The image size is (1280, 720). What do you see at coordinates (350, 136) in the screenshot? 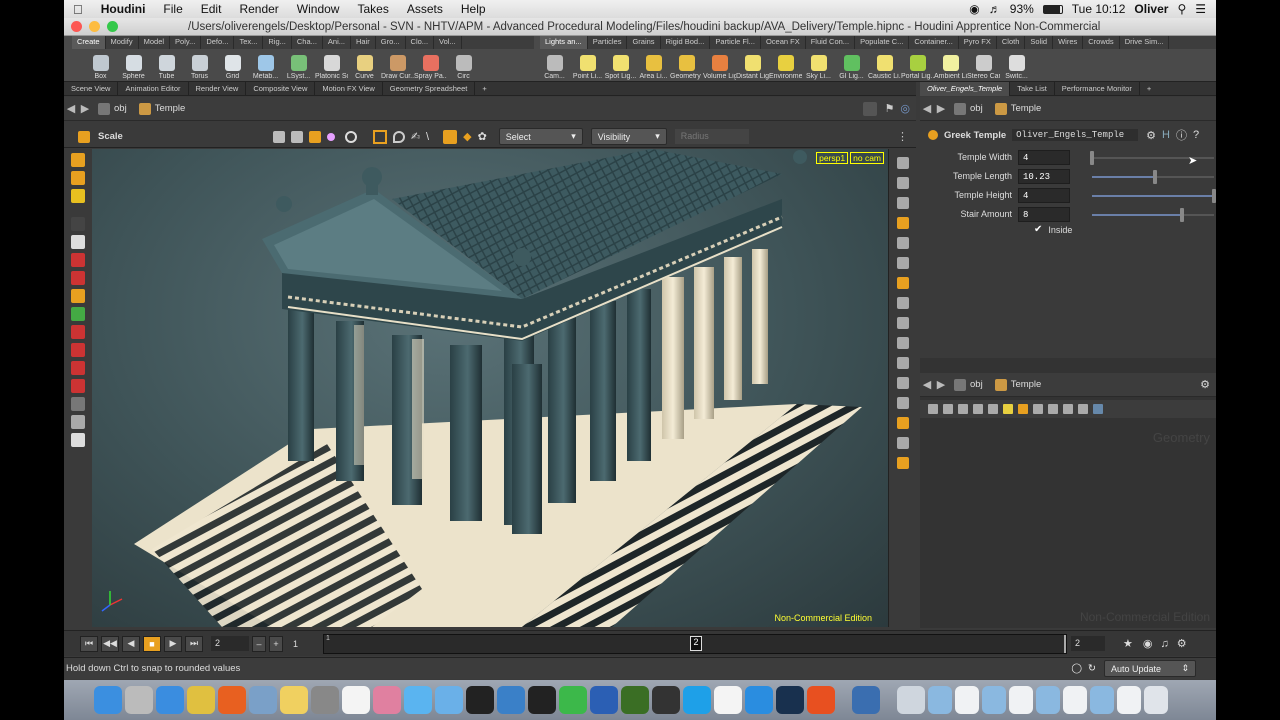
I see `select-loop-icon` at bounding box center [350, 136].